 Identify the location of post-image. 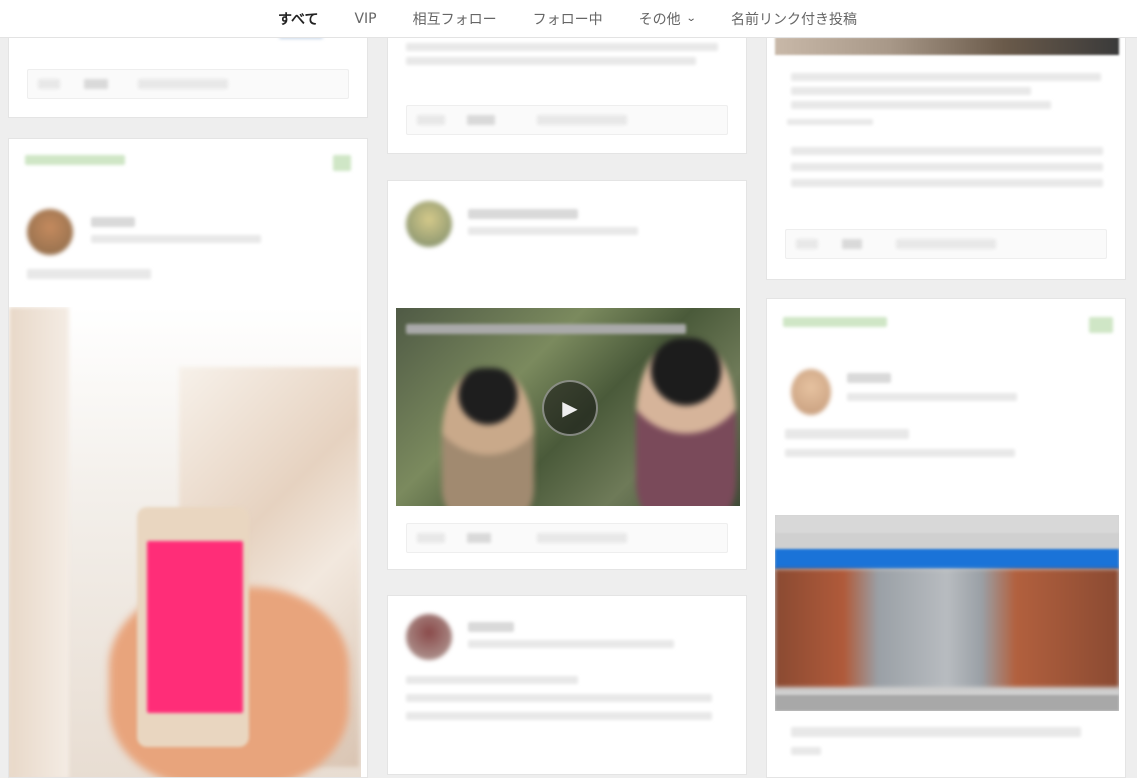
(947, 613).